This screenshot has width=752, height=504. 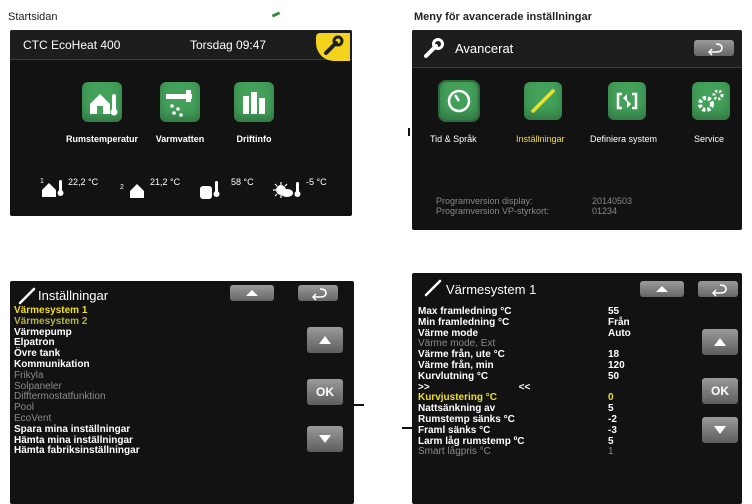 I want to click on parameter-value: Från, so click(x=619, y=322).